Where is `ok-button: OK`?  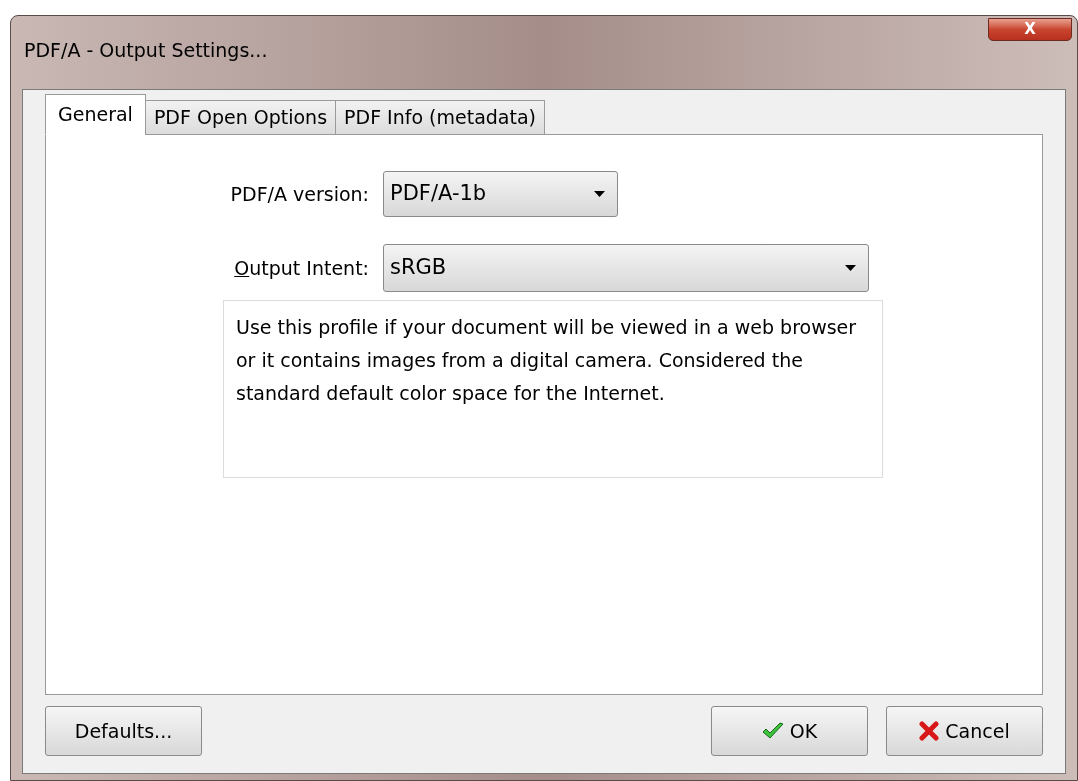 ok-button: OK is located at coordinates (789, 731).